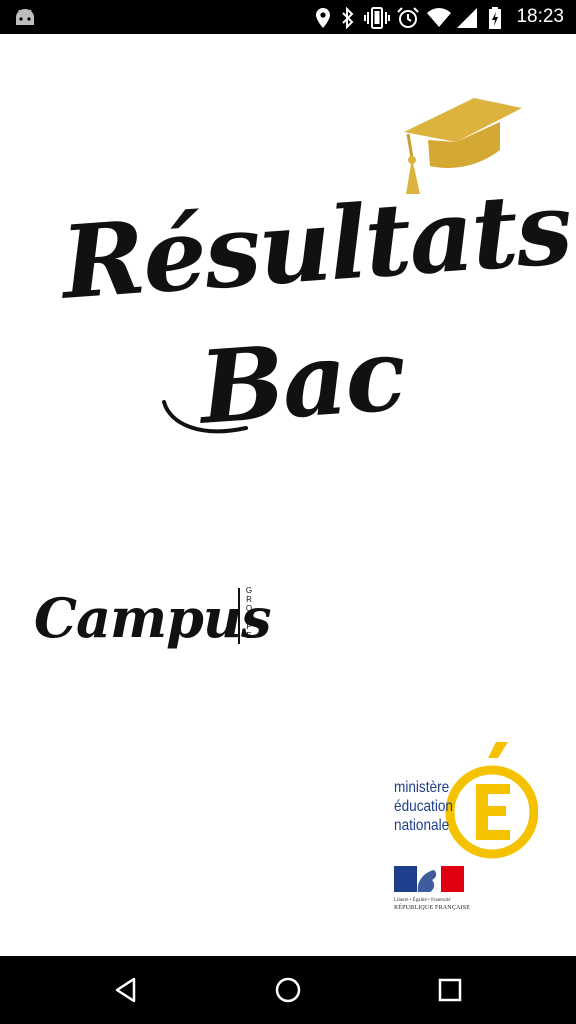  I want to click on recents-button, so click(450, 990).